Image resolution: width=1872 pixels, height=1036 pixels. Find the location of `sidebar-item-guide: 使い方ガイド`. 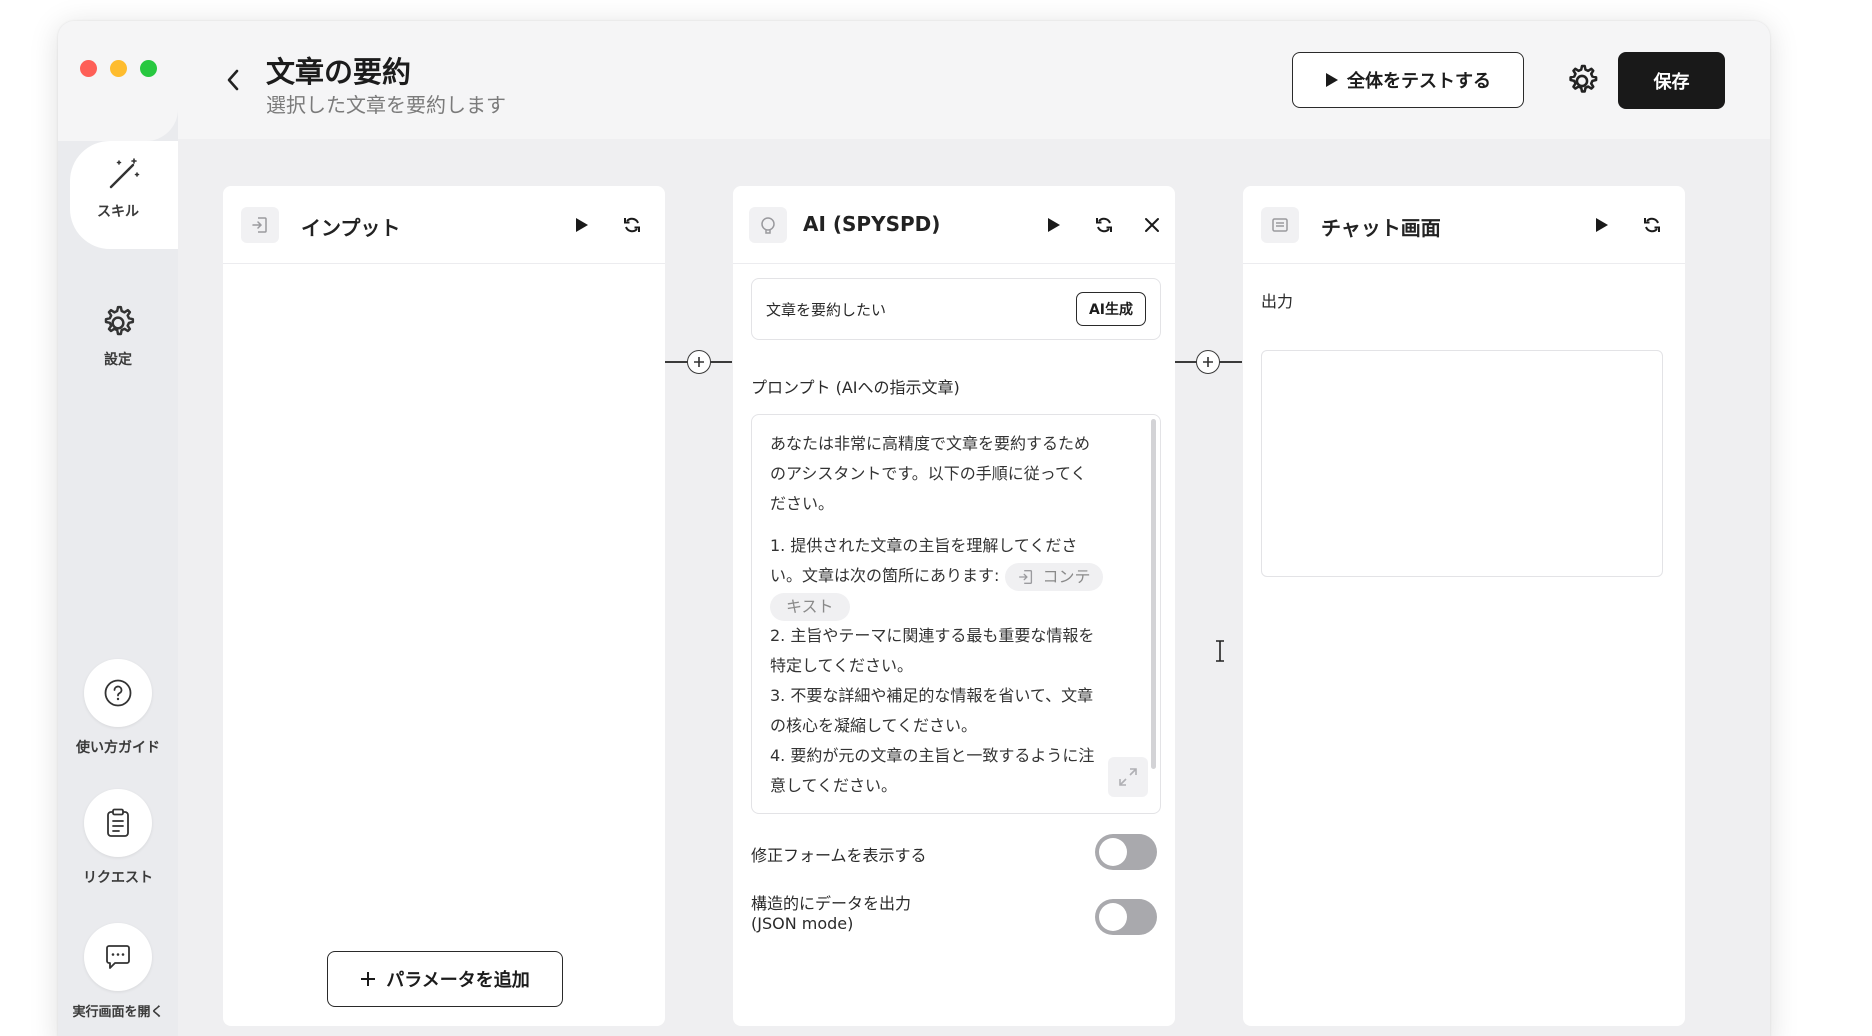

sidebar-item-guide: 使い方ガイド is located at coordinates (118, 708).